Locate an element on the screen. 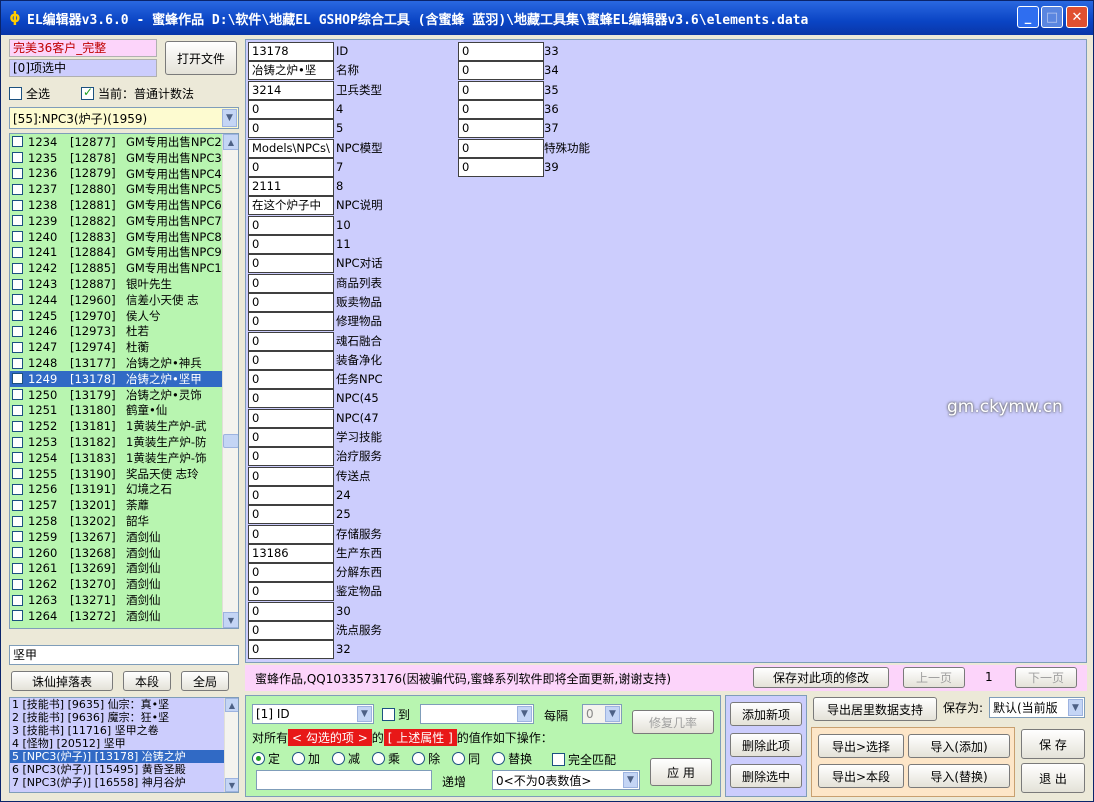 This screenshot has height=802, width=1094. list-item: 1255 [13190] 奖品天使 志玲 is located at coordinates (124, 474).